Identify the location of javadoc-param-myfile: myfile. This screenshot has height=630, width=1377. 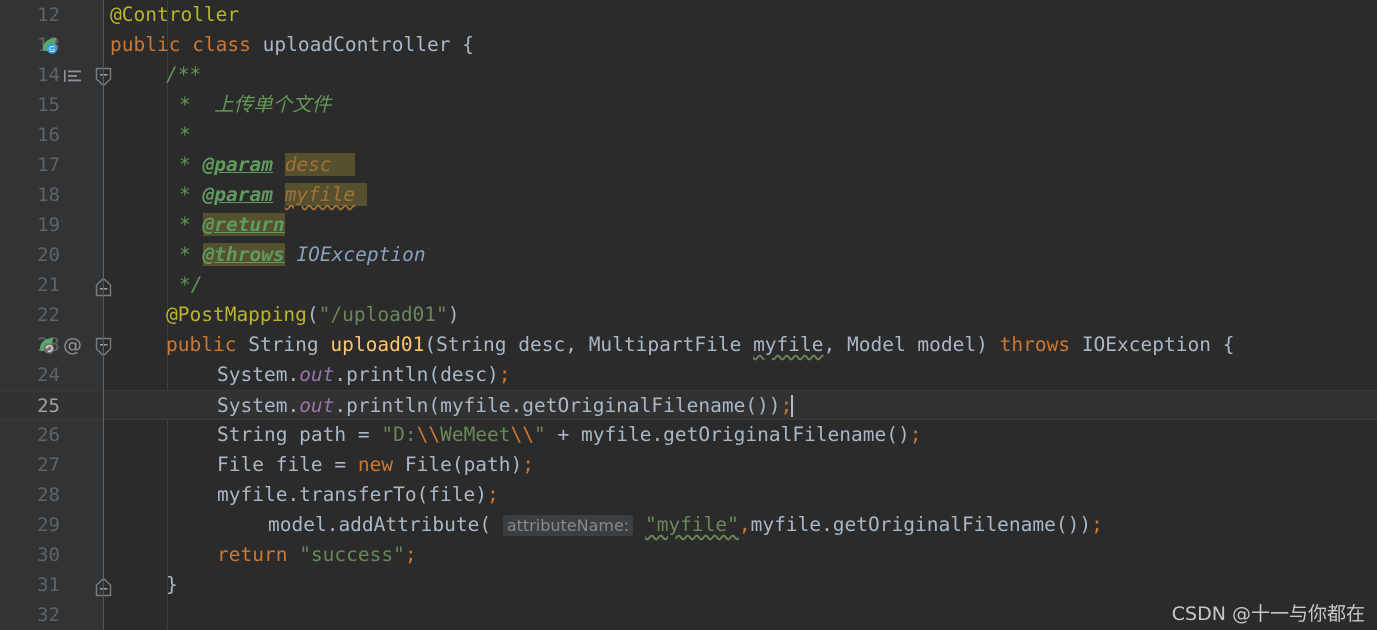
(320, 194).